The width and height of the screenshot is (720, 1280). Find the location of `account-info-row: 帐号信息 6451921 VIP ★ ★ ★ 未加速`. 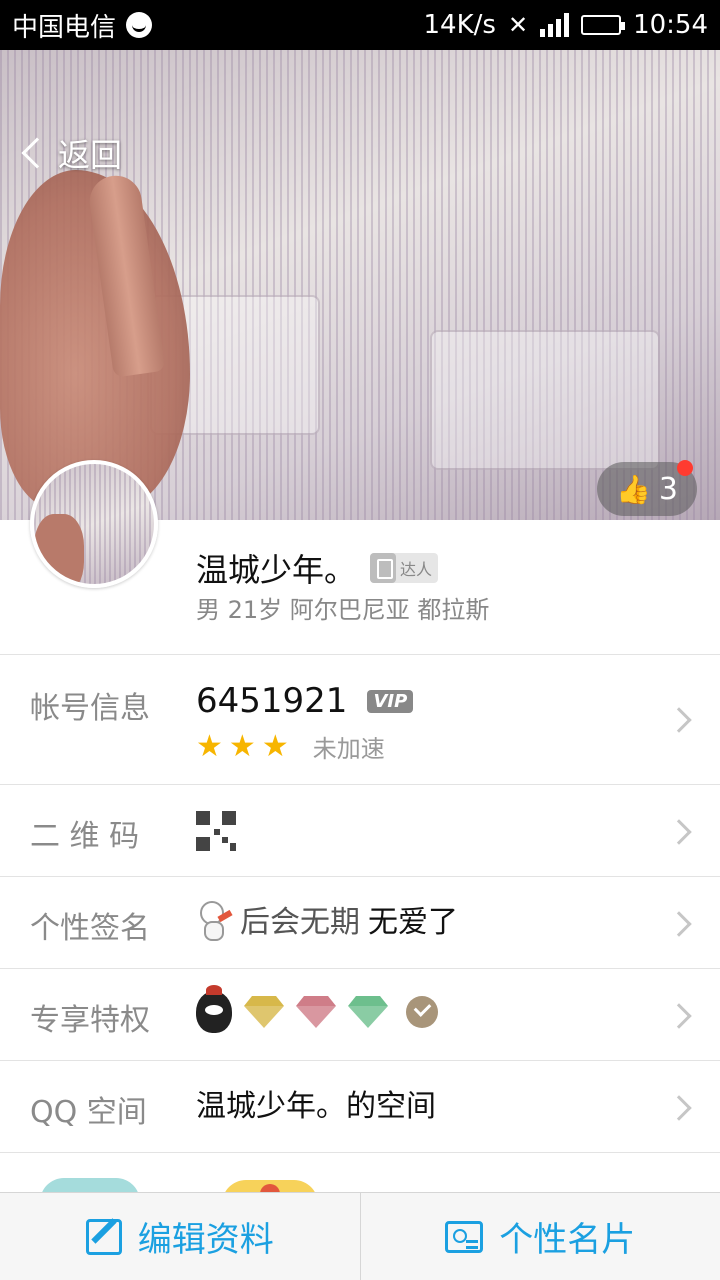

account-info-row: 帐号信息 6451921 VIP ★ ★ ★ 未加速 is located at coordinates (360, 719).